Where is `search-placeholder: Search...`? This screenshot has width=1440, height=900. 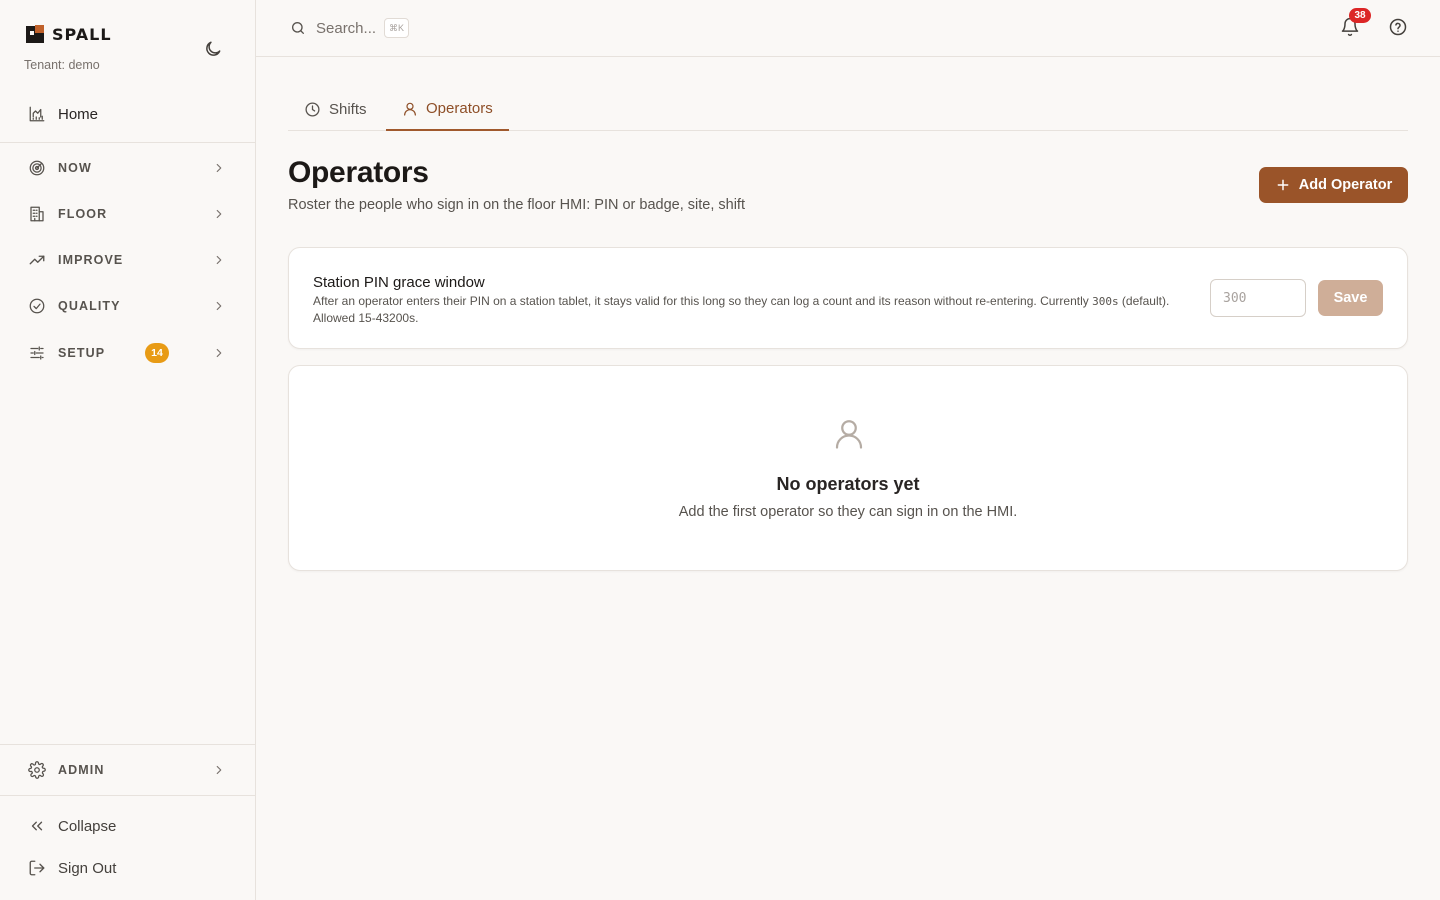
search-placeholder: Search... is located at coordinates (346, 28).